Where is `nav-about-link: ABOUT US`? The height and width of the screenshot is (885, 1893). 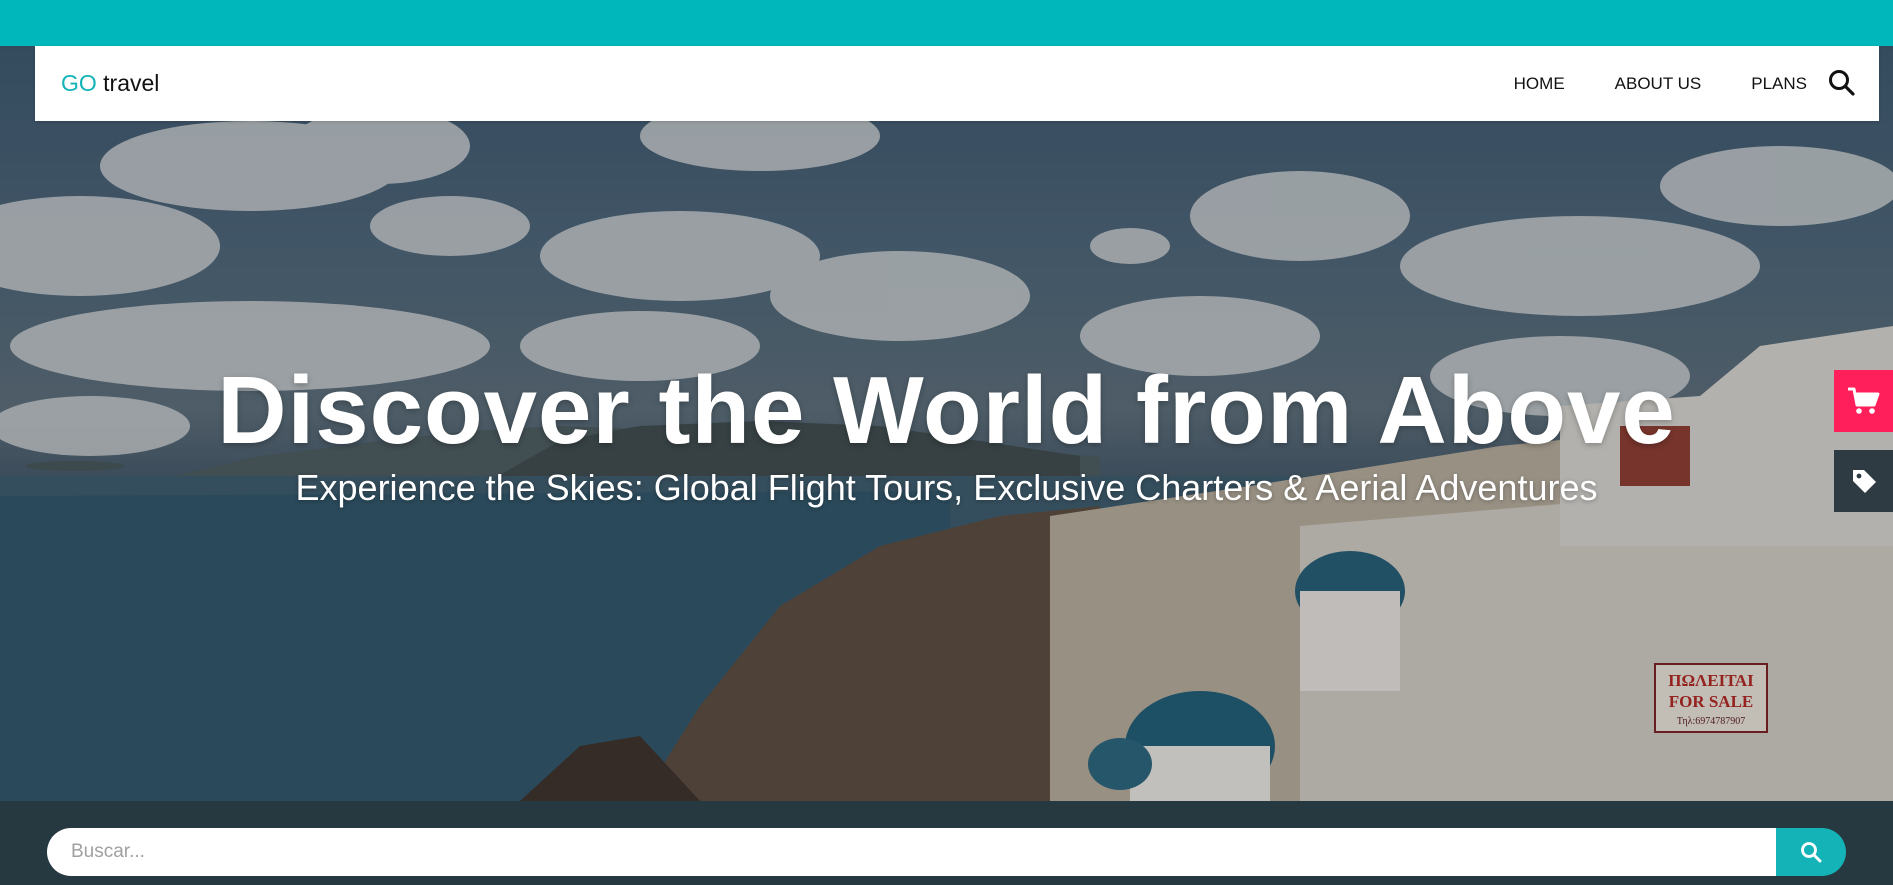 nav-about-link: ABOUT US is located at coordinates (1658, 84).